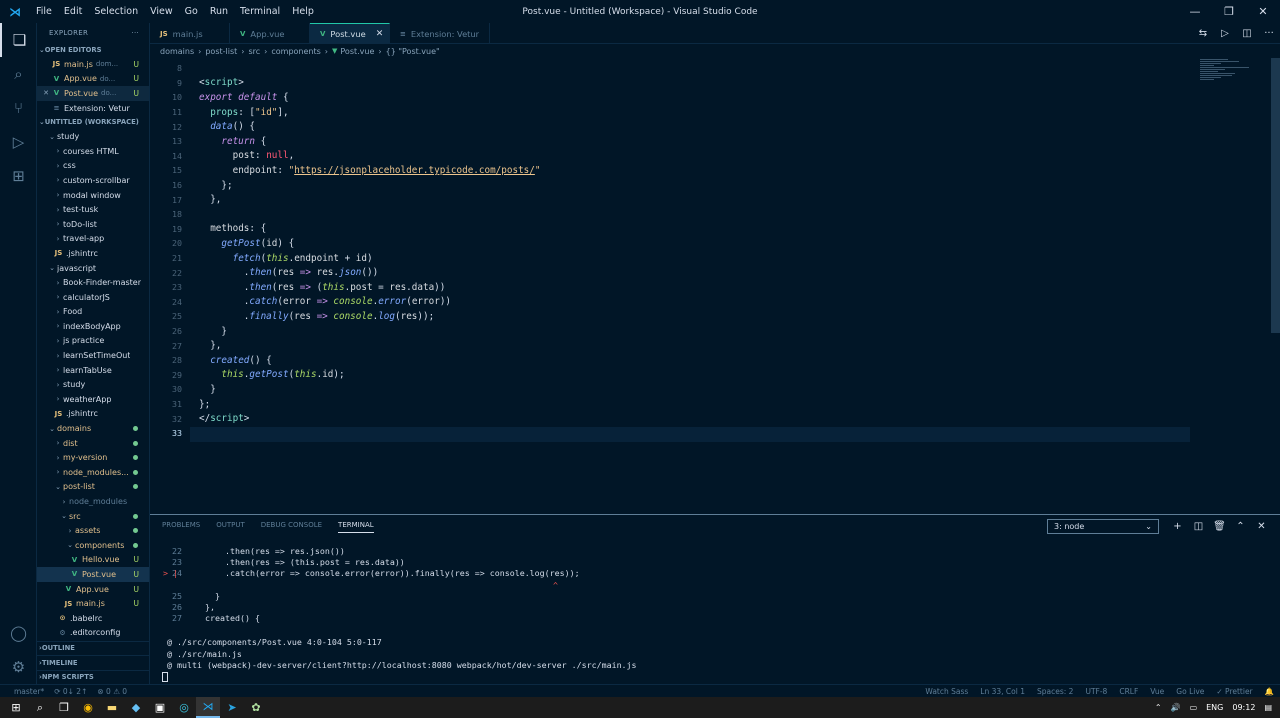 The image size is (1280, 718). What do you see at coordinates (93, 93) in the screenshot?
I see `open-editor-item-active: ✕ V Post.vue do... U` at bounding box center [93, 93].